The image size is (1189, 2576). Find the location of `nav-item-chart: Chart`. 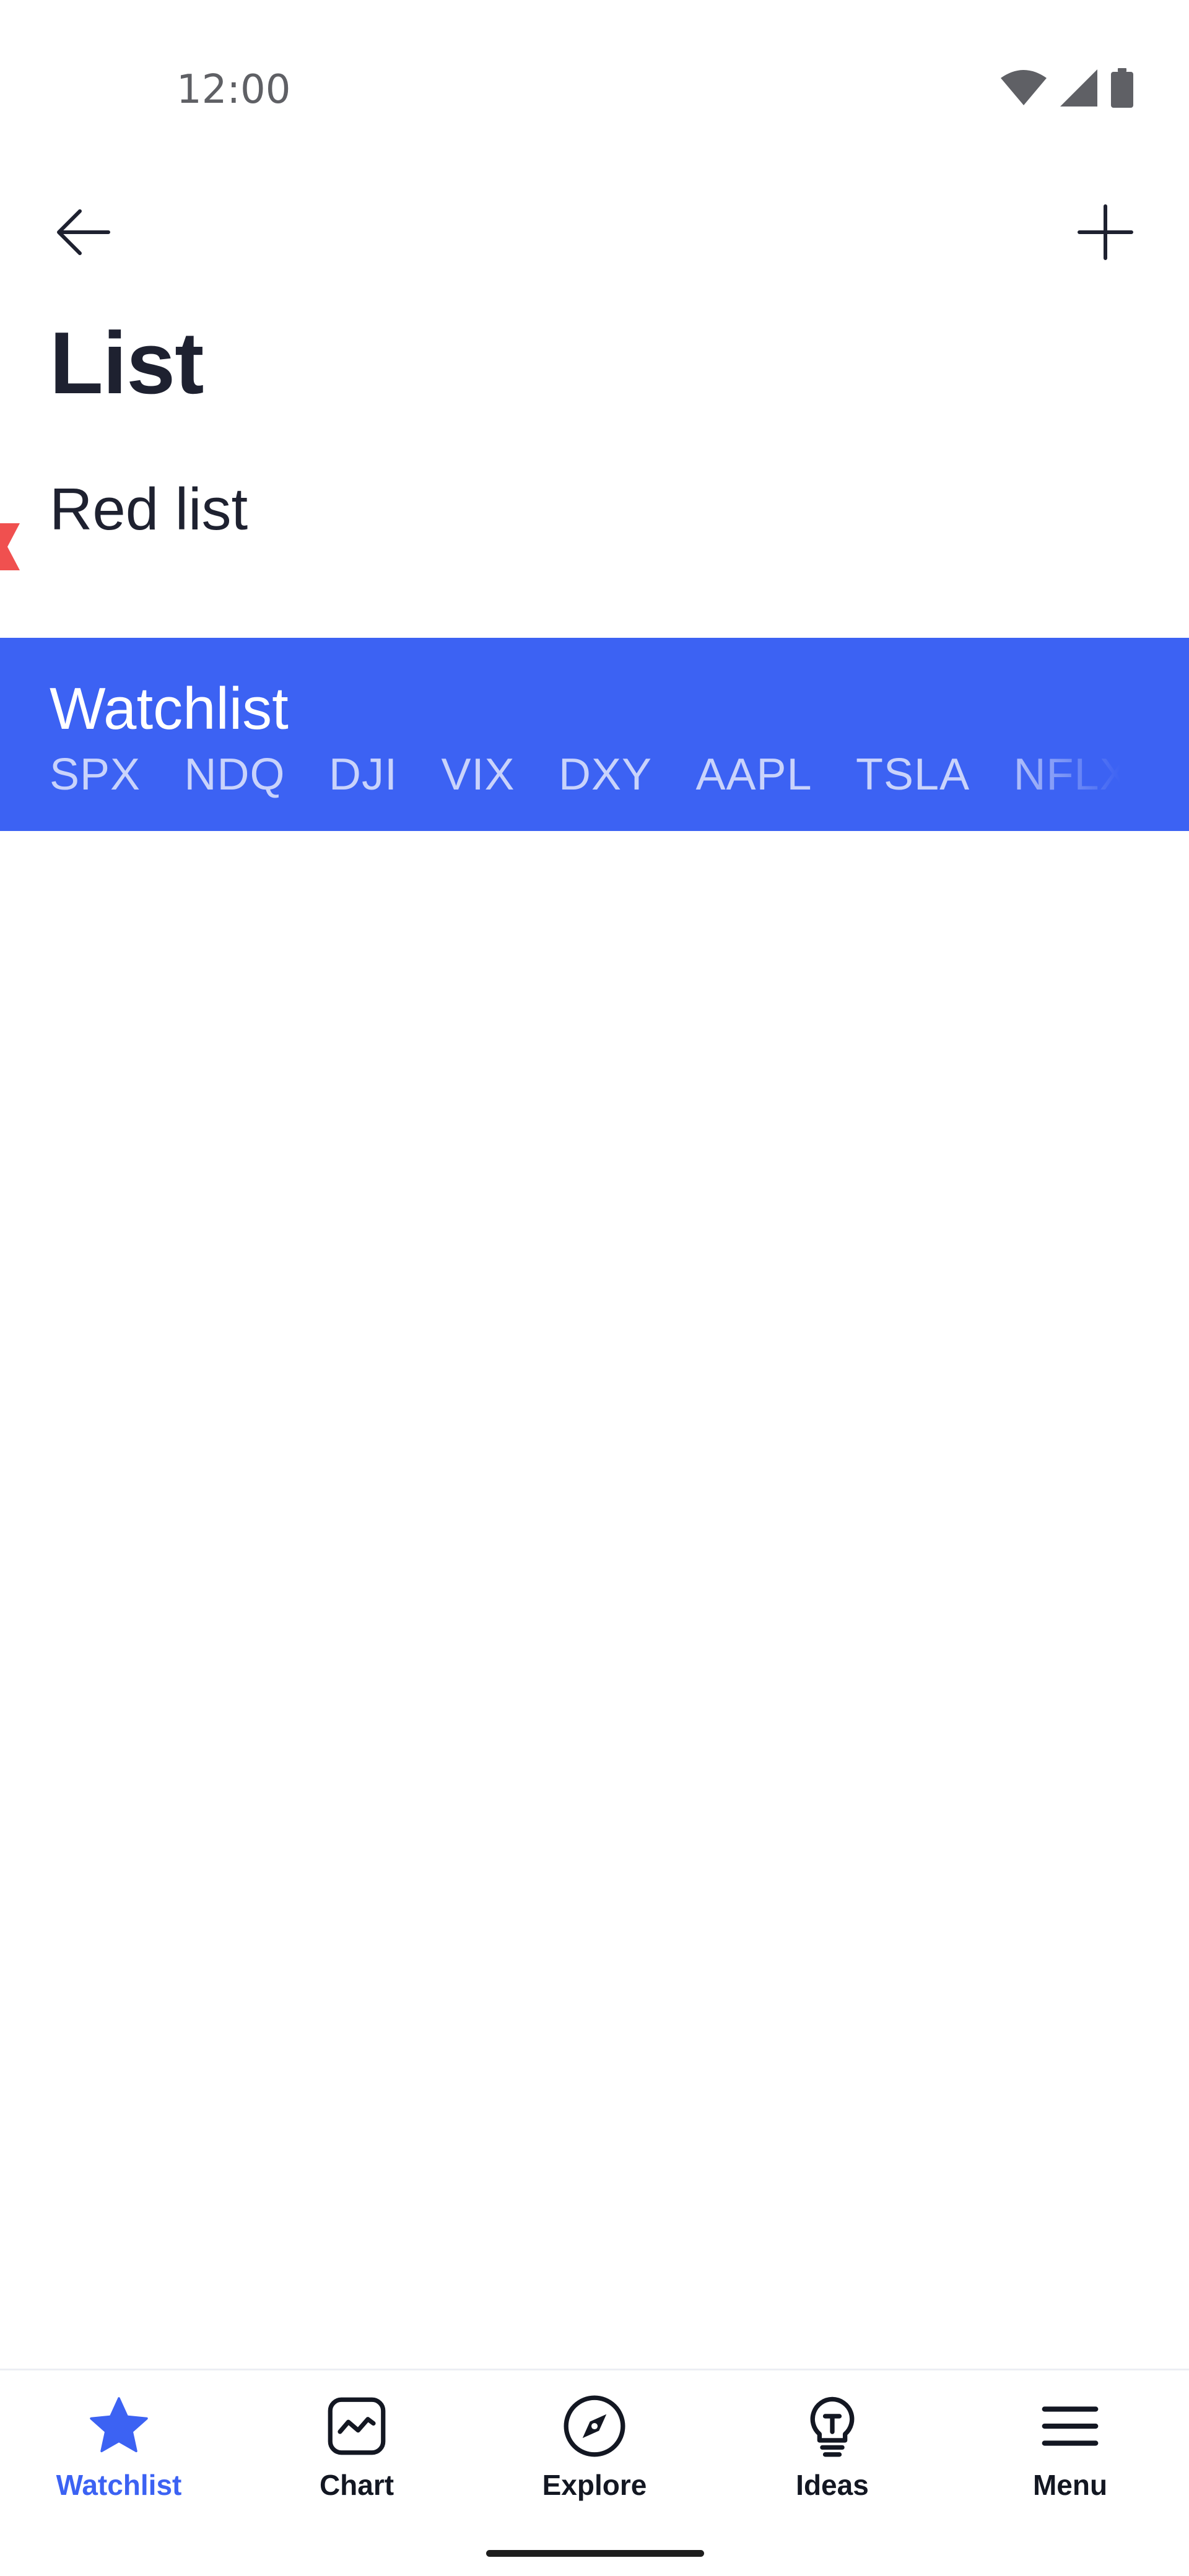

nav-item-chart: Chart is located at coordinates (357, 2444).